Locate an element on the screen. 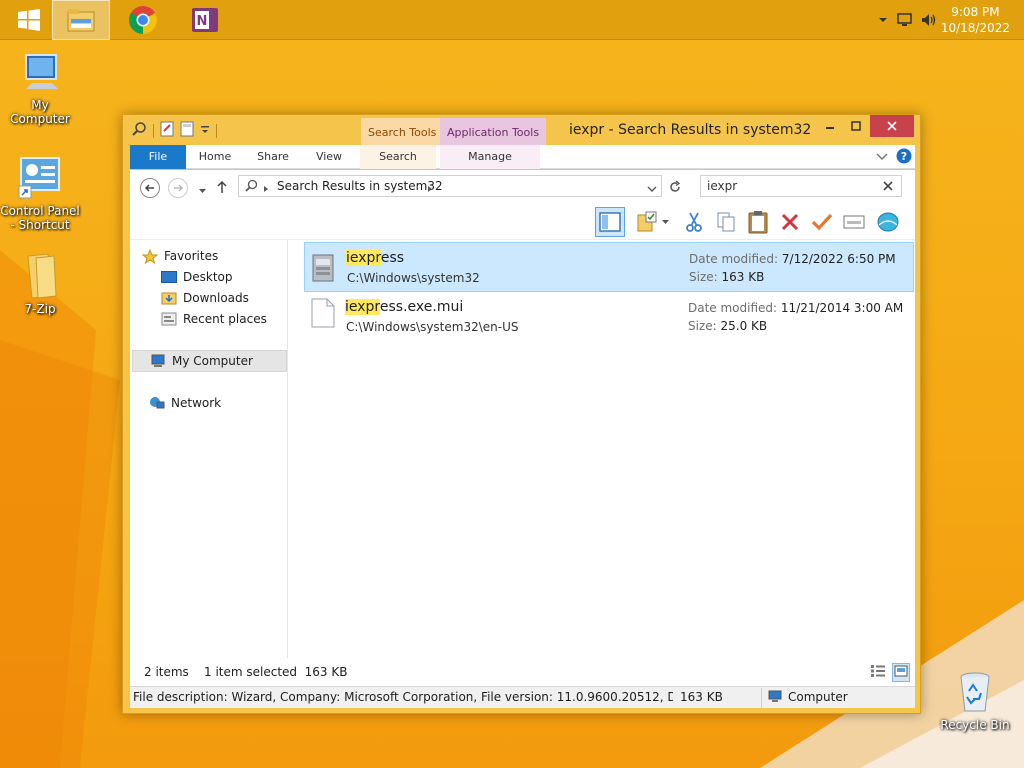  scissors-icon is located at coordinates (694, 222).